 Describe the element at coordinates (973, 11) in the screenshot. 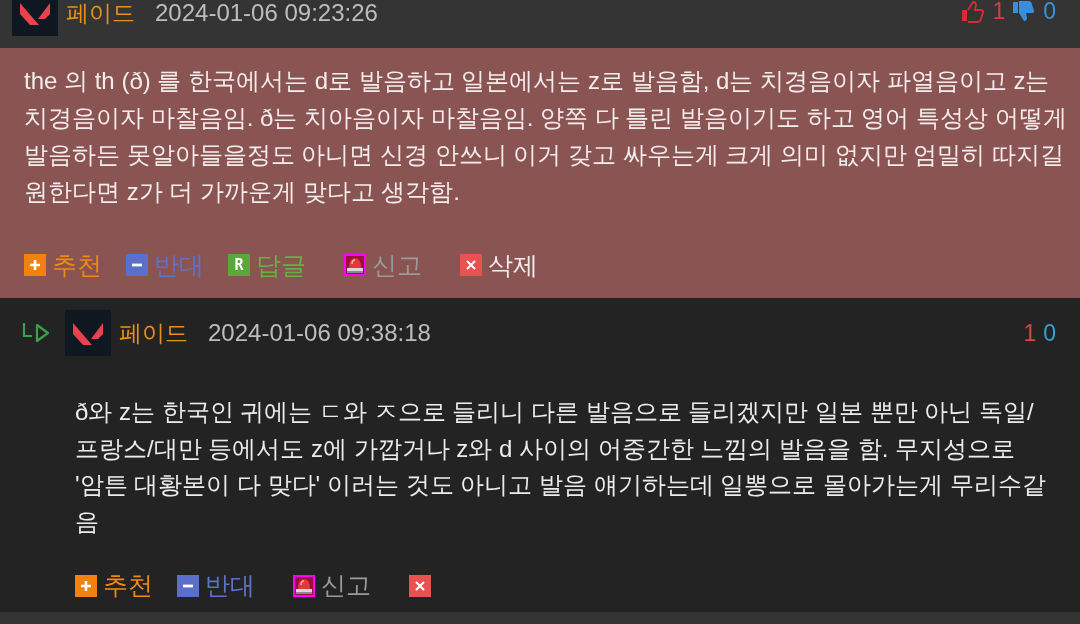

I see `thumbs-up-icon` at that location.